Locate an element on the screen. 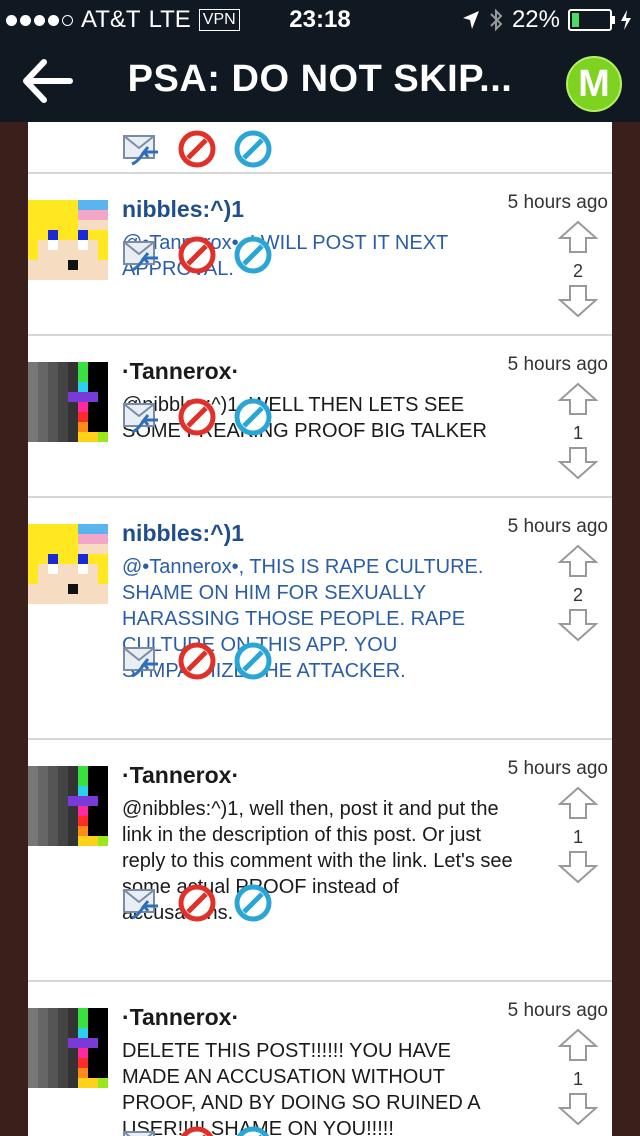 The width and height of the screenshot is (640, 1136). nav-bar: PSA: DO NOT SKIP... M is located at coordinates (320, 81).